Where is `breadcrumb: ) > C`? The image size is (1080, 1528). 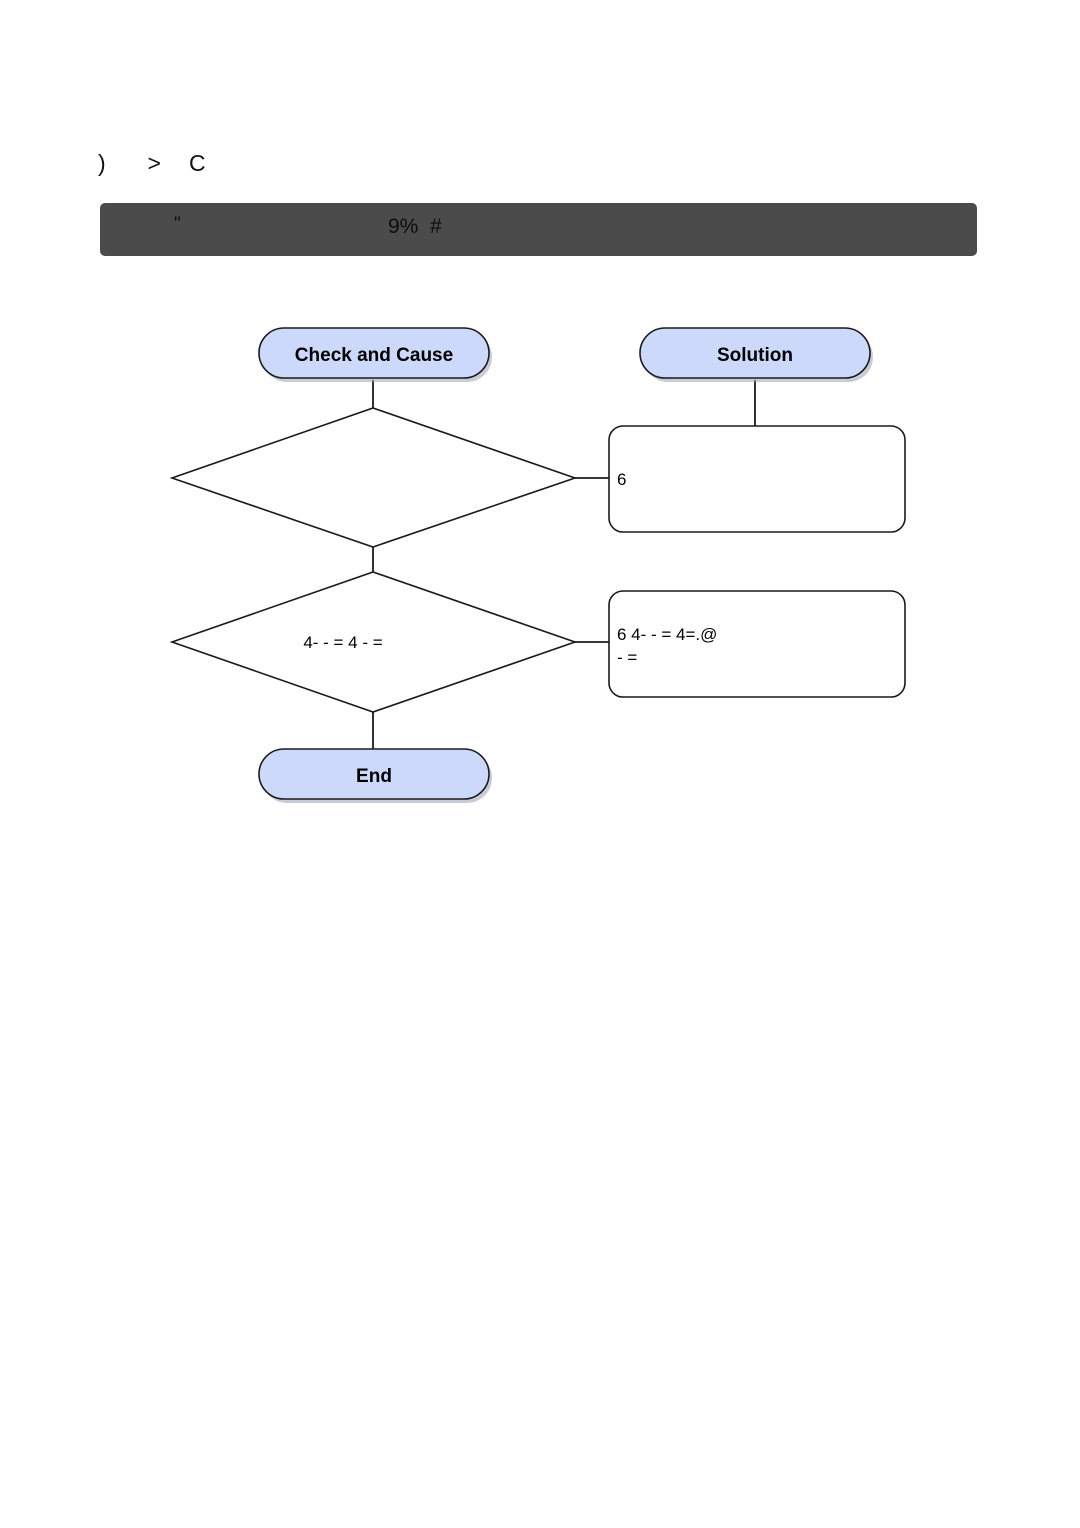 breadcrumb: ) > C is located at coordinates (152, 163).